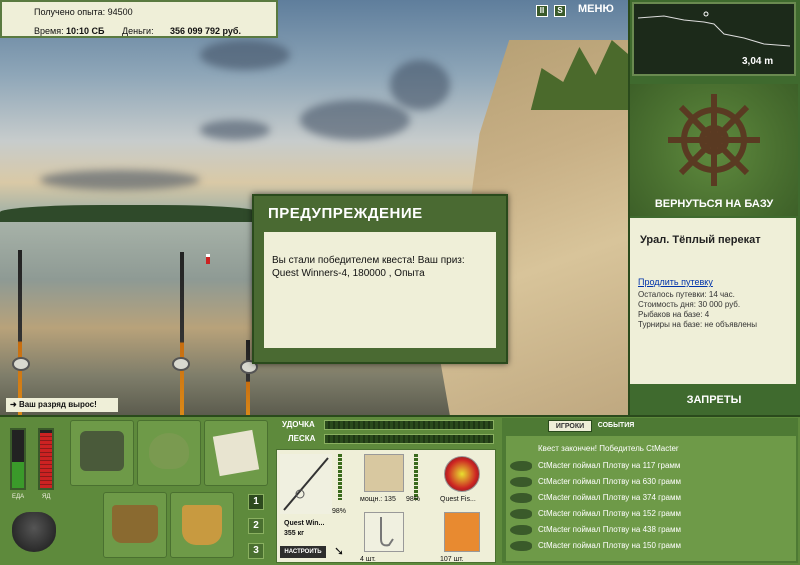 The width and height of the screenshot is (800, 565). I want to click on page-button-2: 2, so click(256, 526).